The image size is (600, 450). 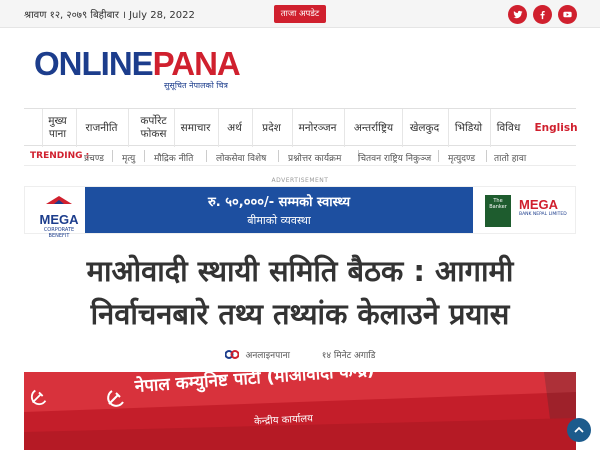 I want to click on twitter-icon, so click(x=517, y=14).